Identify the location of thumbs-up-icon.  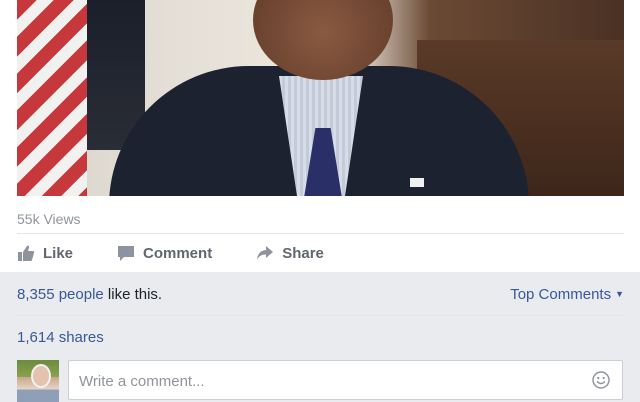
(26, 253).